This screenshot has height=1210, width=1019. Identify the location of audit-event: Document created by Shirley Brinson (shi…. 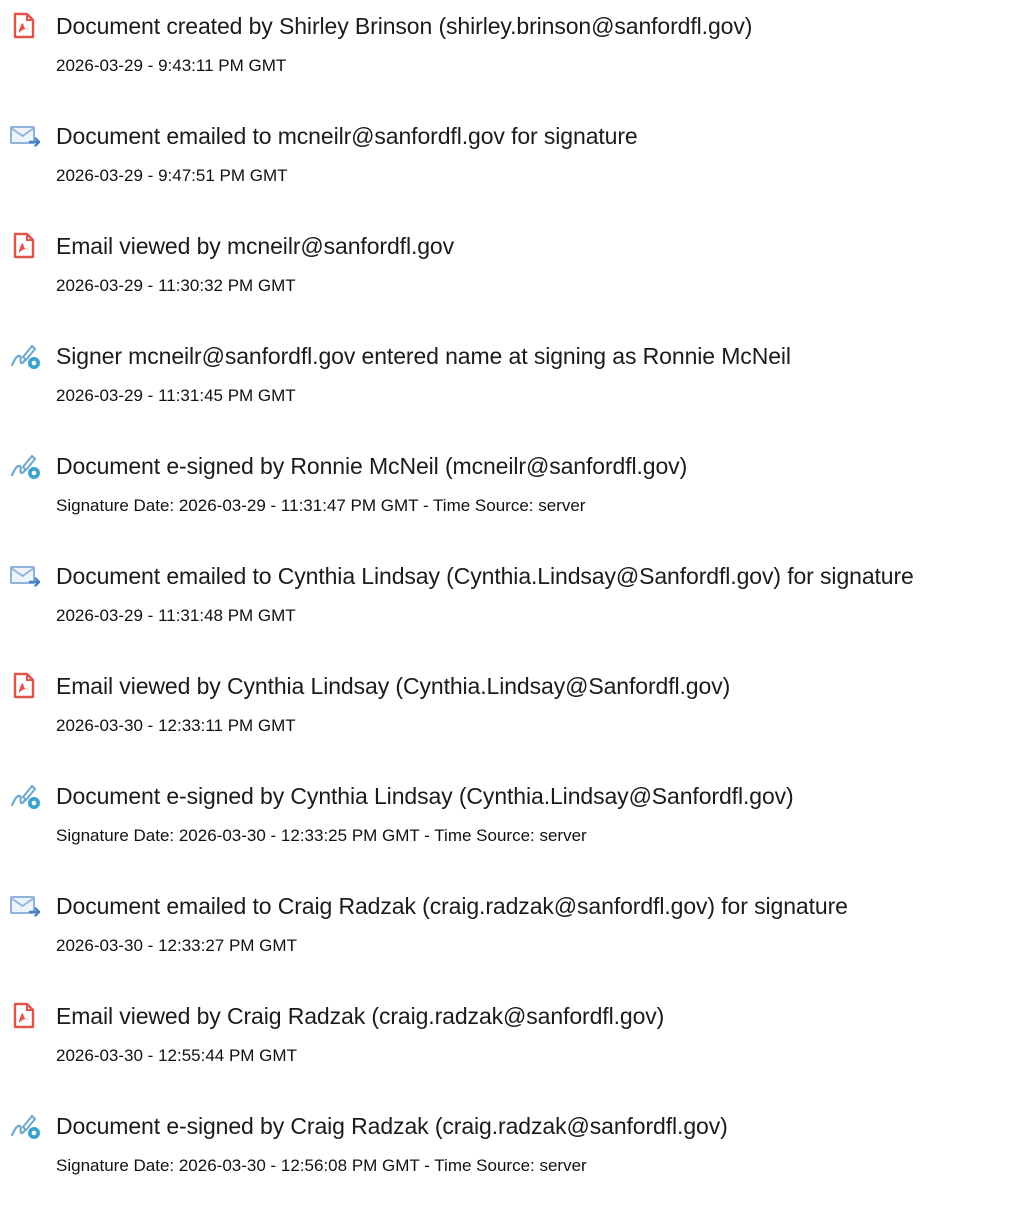
(509, 55).